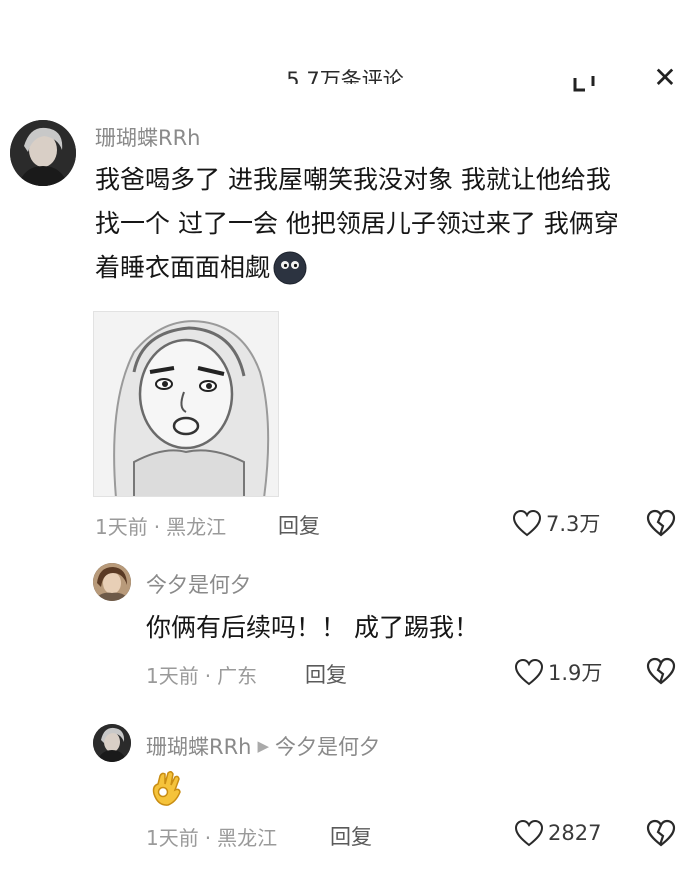 This screenshot has width=690, height=873. Describe the element at coordinates (196, 527) in the screenshot. I see `comment-location: 黑龙江` at that location.